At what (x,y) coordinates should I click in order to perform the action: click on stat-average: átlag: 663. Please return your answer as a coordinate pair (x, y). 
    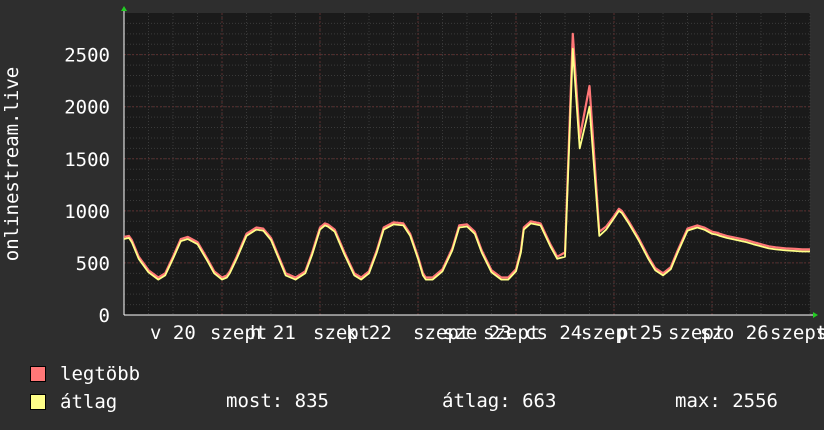
    Looking at the image, I should click on (499, 401).